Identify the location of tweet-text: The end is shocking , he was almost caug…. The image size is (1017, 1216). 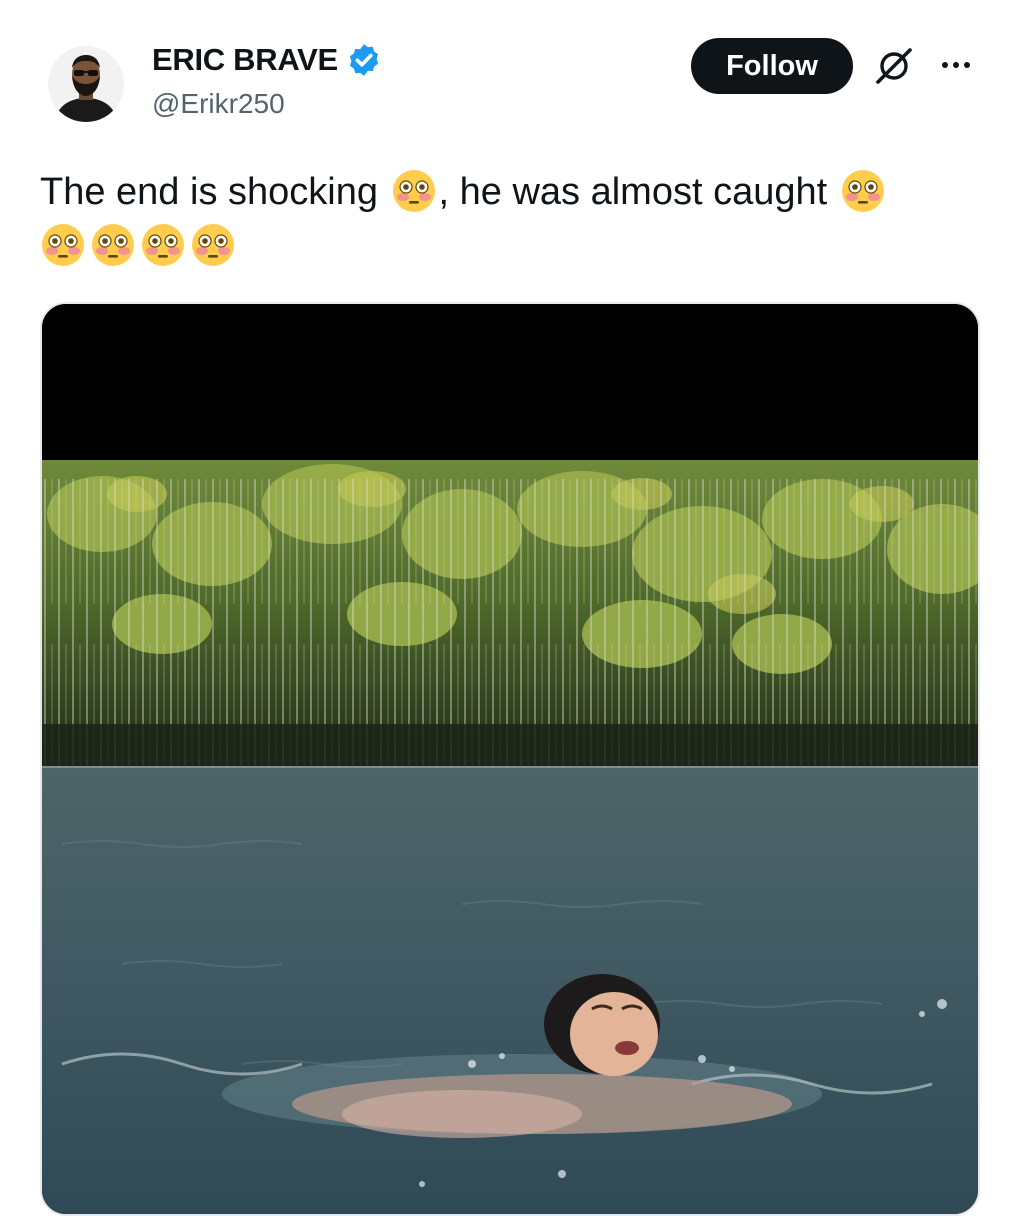
(505, 219).